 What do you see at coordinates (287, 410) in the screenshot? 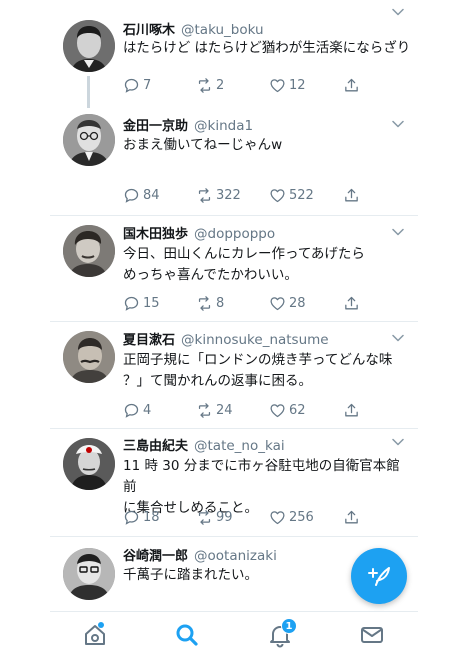
I see `like-button: 62` at bounding box center [287, 410].